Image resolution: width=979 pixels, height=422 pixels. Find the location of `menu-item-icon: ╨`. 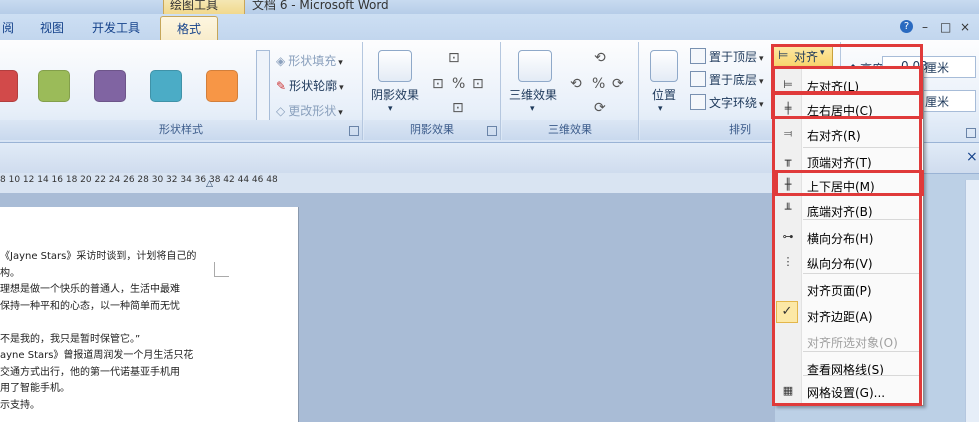

menu-item-icon: ╨ is located at coordinates (788, 209).